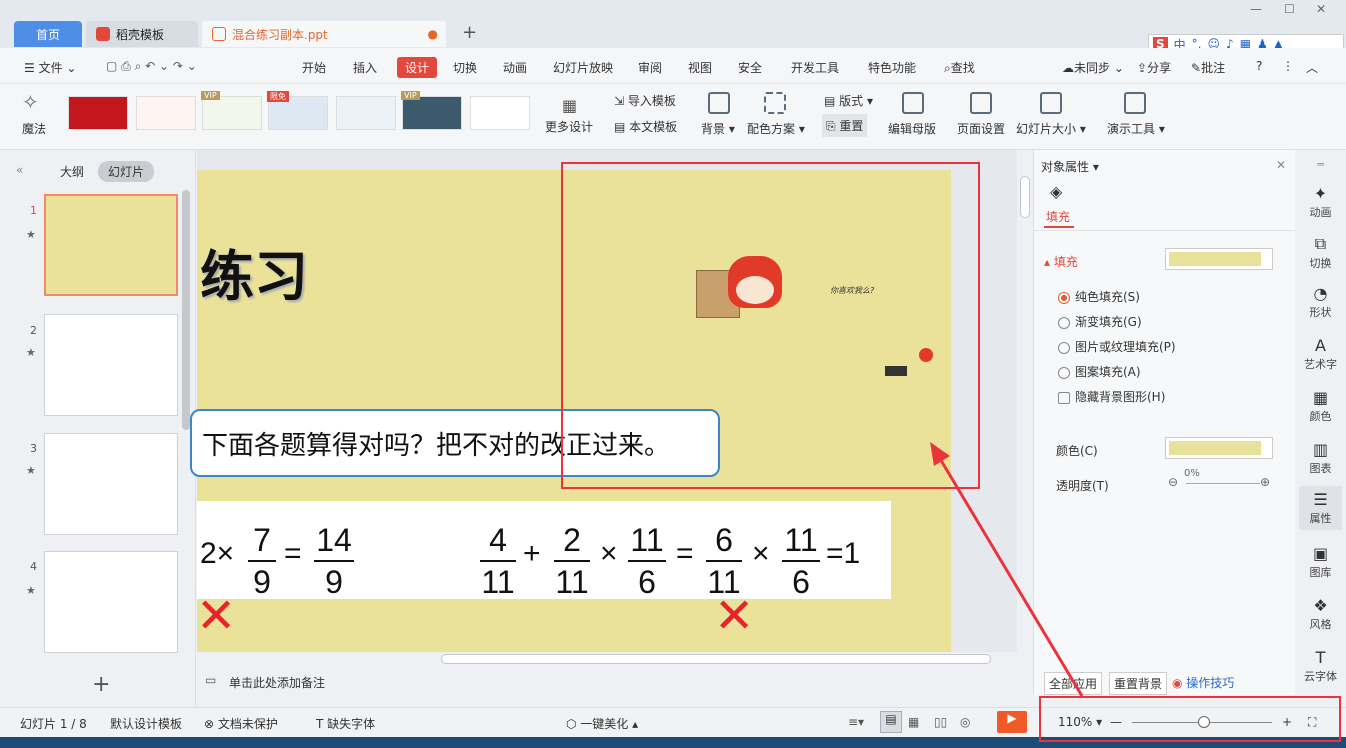  What do you see at coordinates (815, 67) in the screenshot?
I see `menu-devtools: 开发工具` at bounding box center [815, 67].